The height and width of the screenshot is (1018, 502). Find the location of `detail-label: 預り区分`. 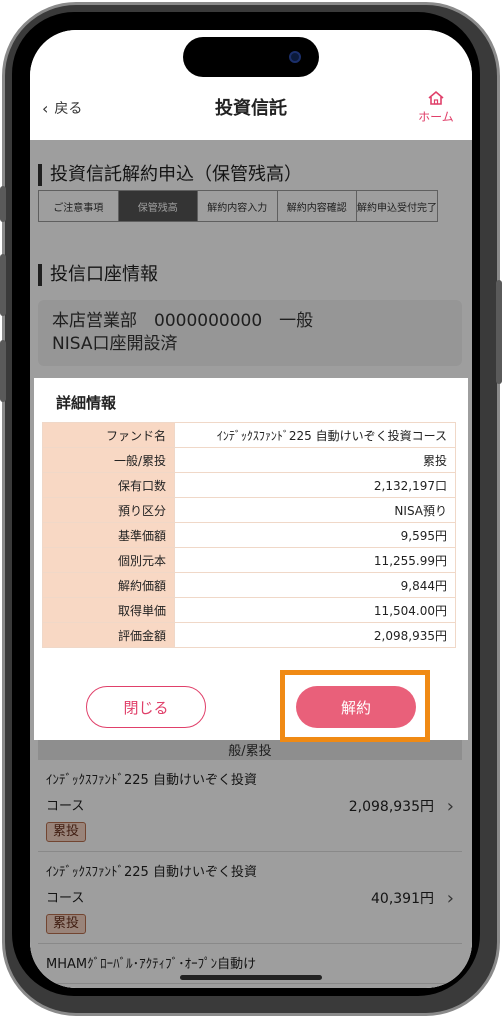

detail-label: 預り区分 is located at coordinates (108, 510).